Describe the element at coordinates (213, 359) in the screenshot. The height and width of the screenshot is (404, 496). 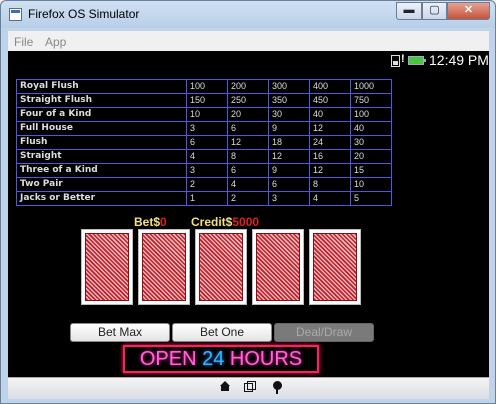
I see `sign-24-text: 24` at that location.